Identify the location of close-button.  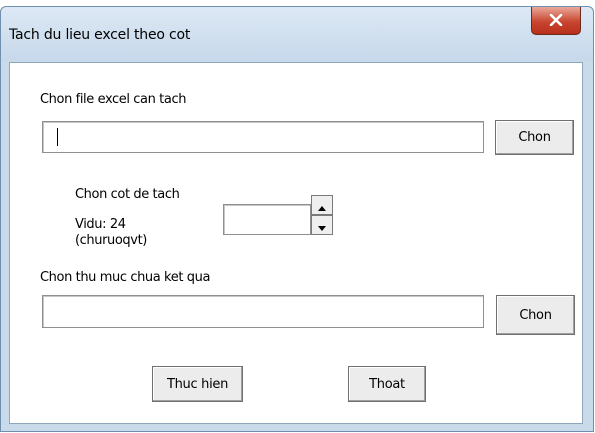
(556, 21).